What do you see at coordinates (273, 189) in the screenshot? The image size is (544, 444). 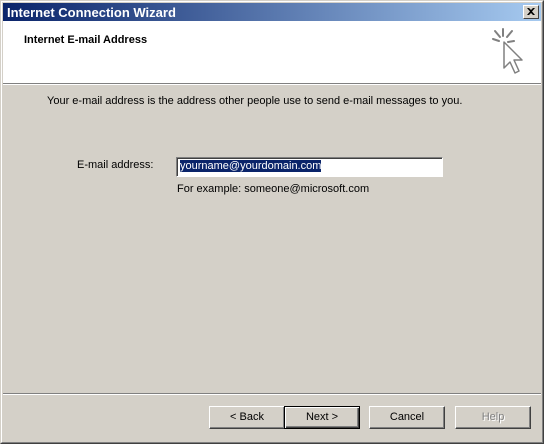 I see `email-example-text: For example: someone@microsoft.com` at bounding box center [273, 189].